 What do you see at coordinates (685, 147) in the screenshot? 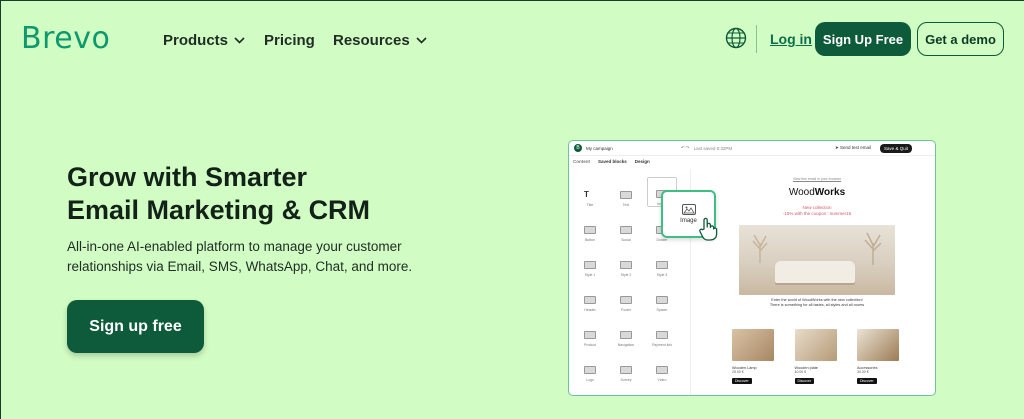
I see `undo-redo-icon: ↶ ↷` at bounding box center [685, 147].